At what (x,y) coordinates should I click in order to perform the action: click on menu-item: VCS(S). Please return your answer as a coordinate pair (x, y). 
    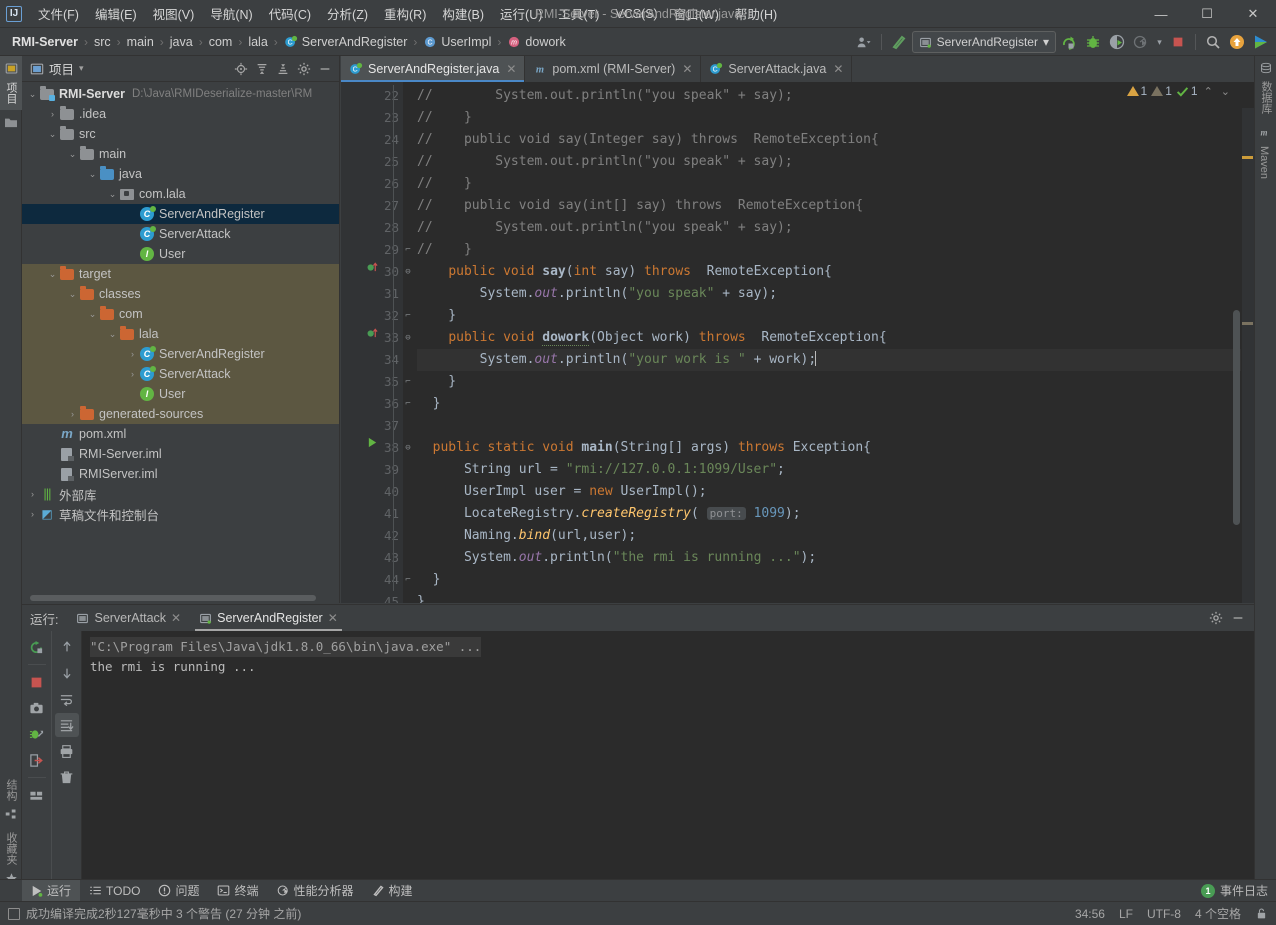
    Looking at the image, I should click on (636, 14).